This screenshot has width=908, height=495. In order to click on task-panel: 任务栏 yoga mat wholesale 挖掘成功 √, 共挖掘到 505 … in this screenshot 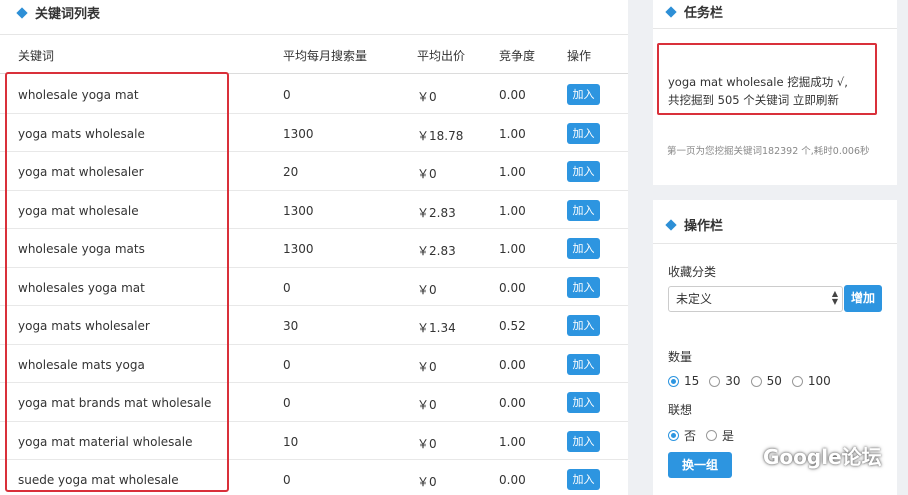, I will do `click(775, 92)`.